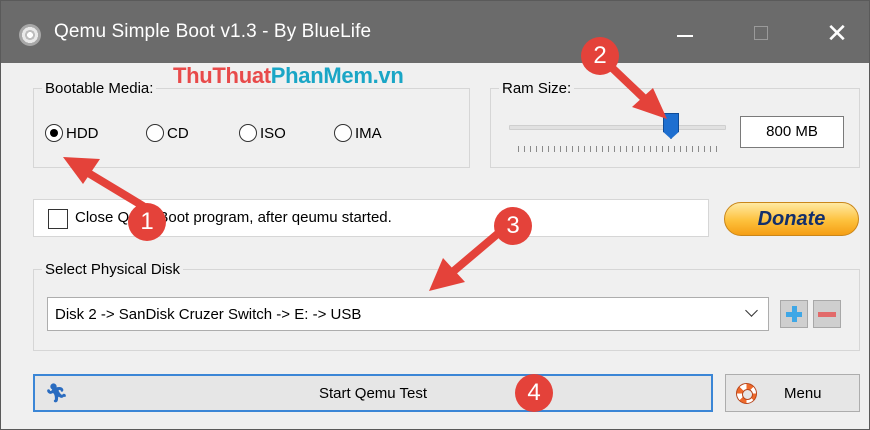 Image resolution: width=870 pixels, height=430 pixels. Describe the element at coordinates (58, 219) in the screenshot. I see `close-after-start-checkbox` at that location.